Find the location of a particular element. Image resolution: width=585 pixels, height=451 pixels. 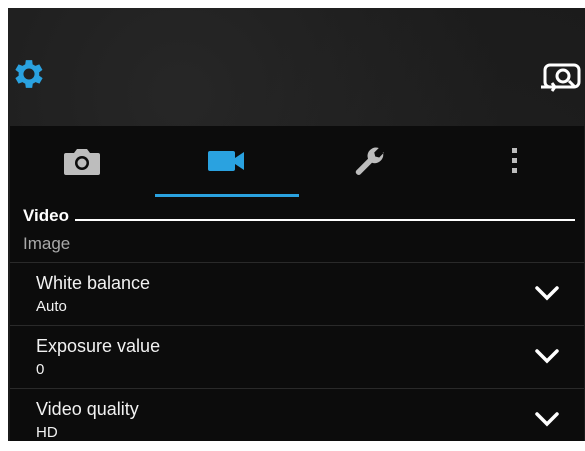

setting-title: Video quality is located at coordinates (87, 409).